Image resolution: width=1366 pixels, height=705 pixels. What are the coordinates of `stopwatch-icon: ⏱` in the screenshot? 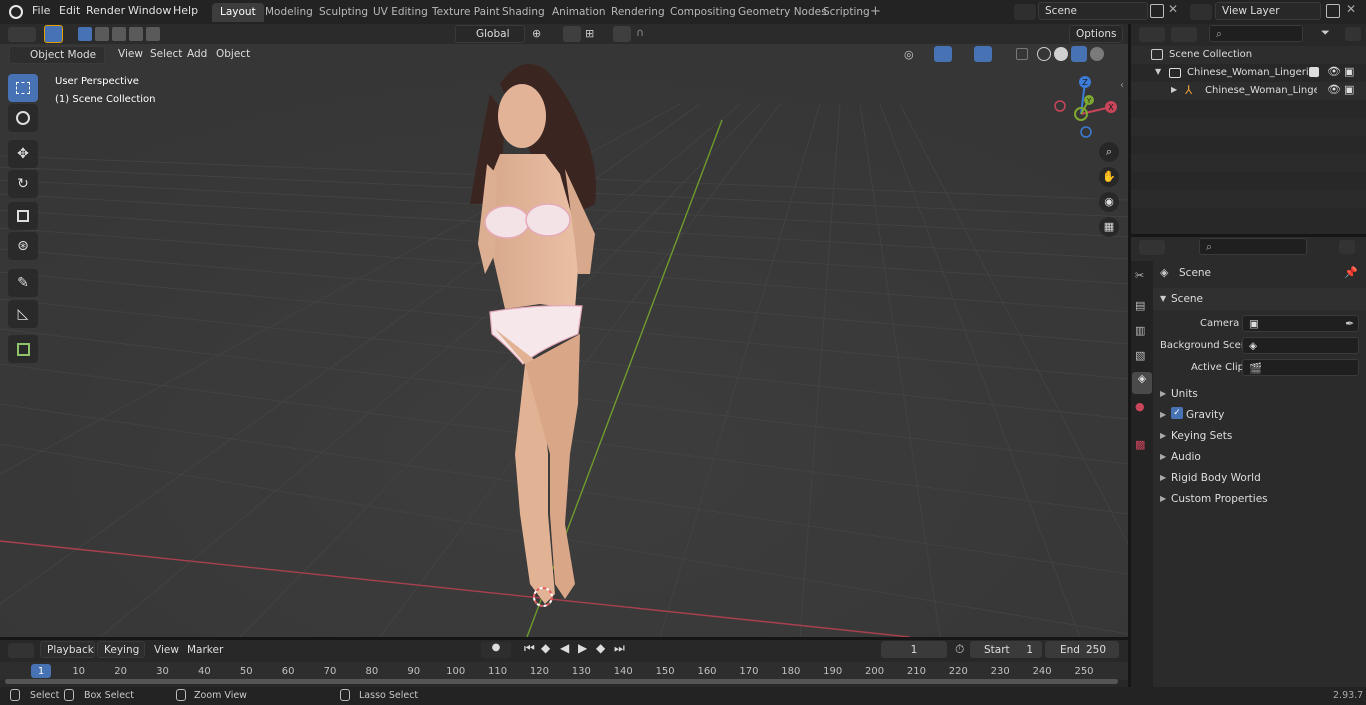 It's located at (959, 649).